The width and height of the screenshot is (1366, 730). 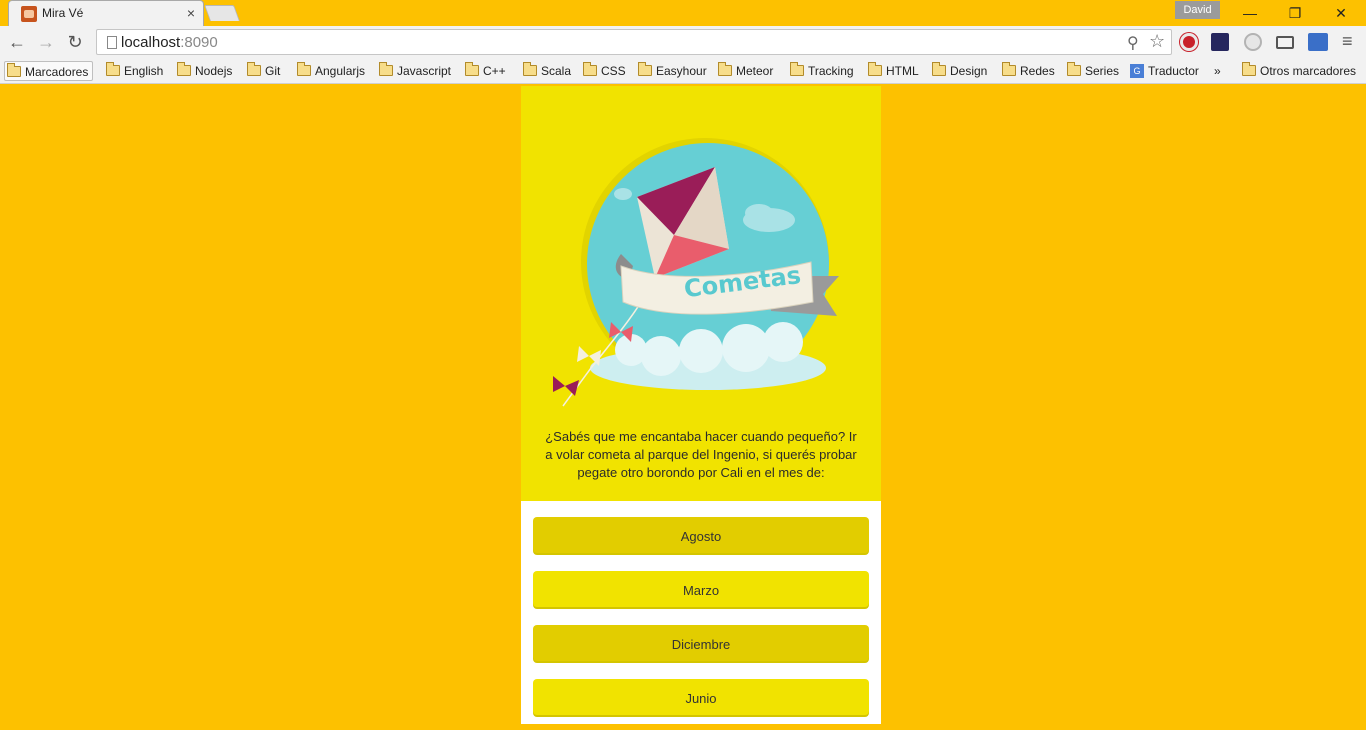 I want to click on bookmark-label: Git, so click(x=273, y=71).